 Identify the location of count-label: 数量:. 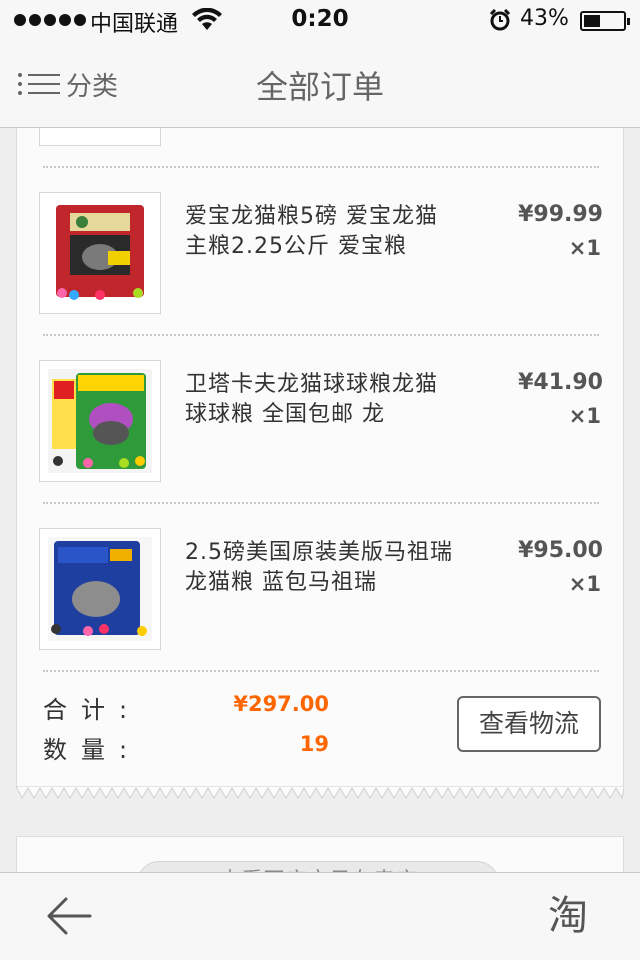
(92, 750).